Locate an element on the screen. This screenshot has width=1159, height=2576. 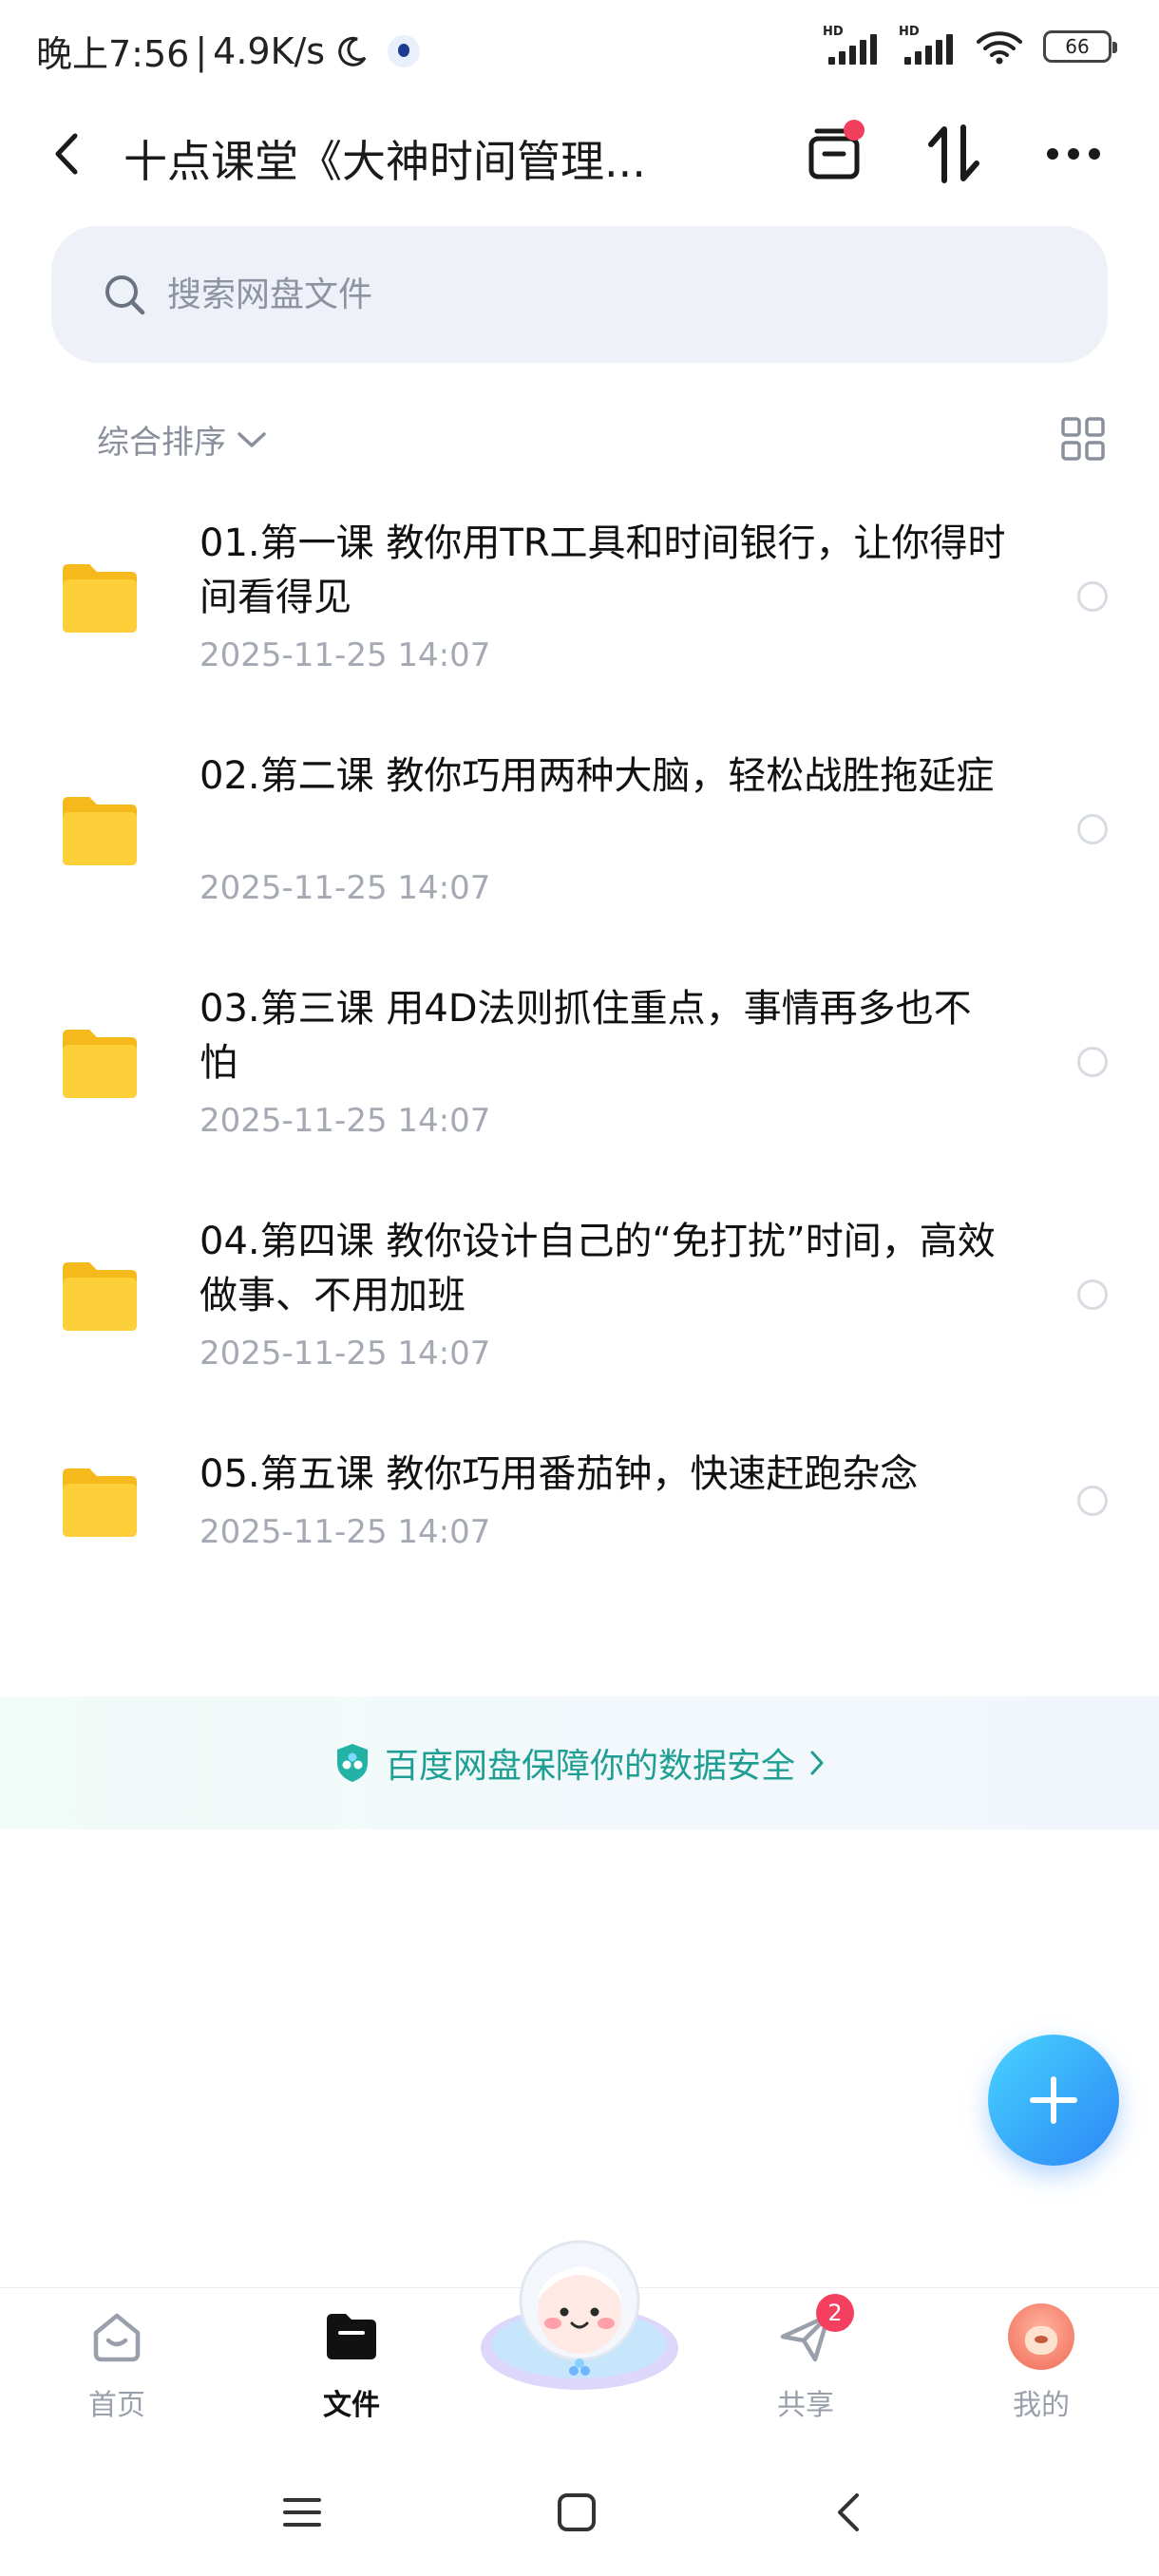
status-right: HD HD 66 is located at coordinates (970, 45).